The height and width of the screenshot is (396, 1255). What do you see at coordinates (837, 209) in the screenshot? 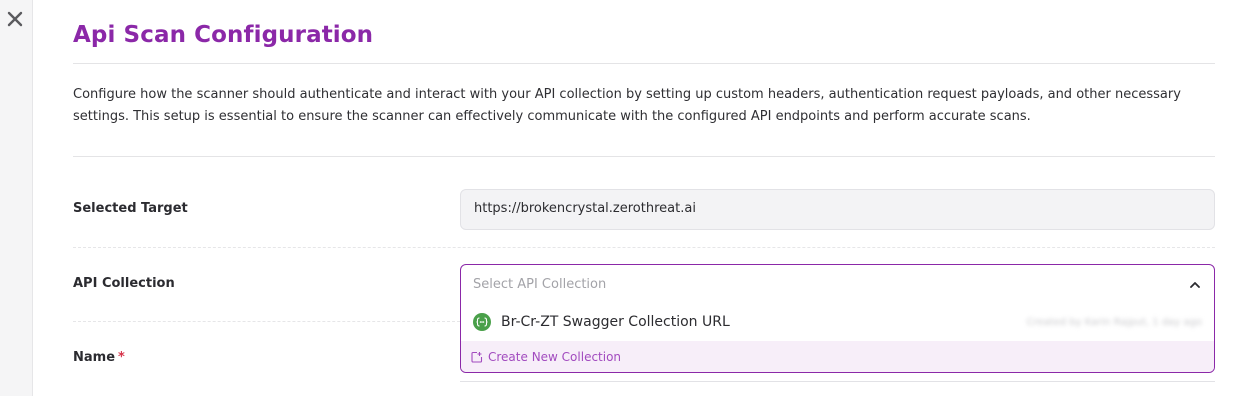
I see `selected-target-field: https://brokencrystal.zerothreat.ai` at bounding box center [837, 209].